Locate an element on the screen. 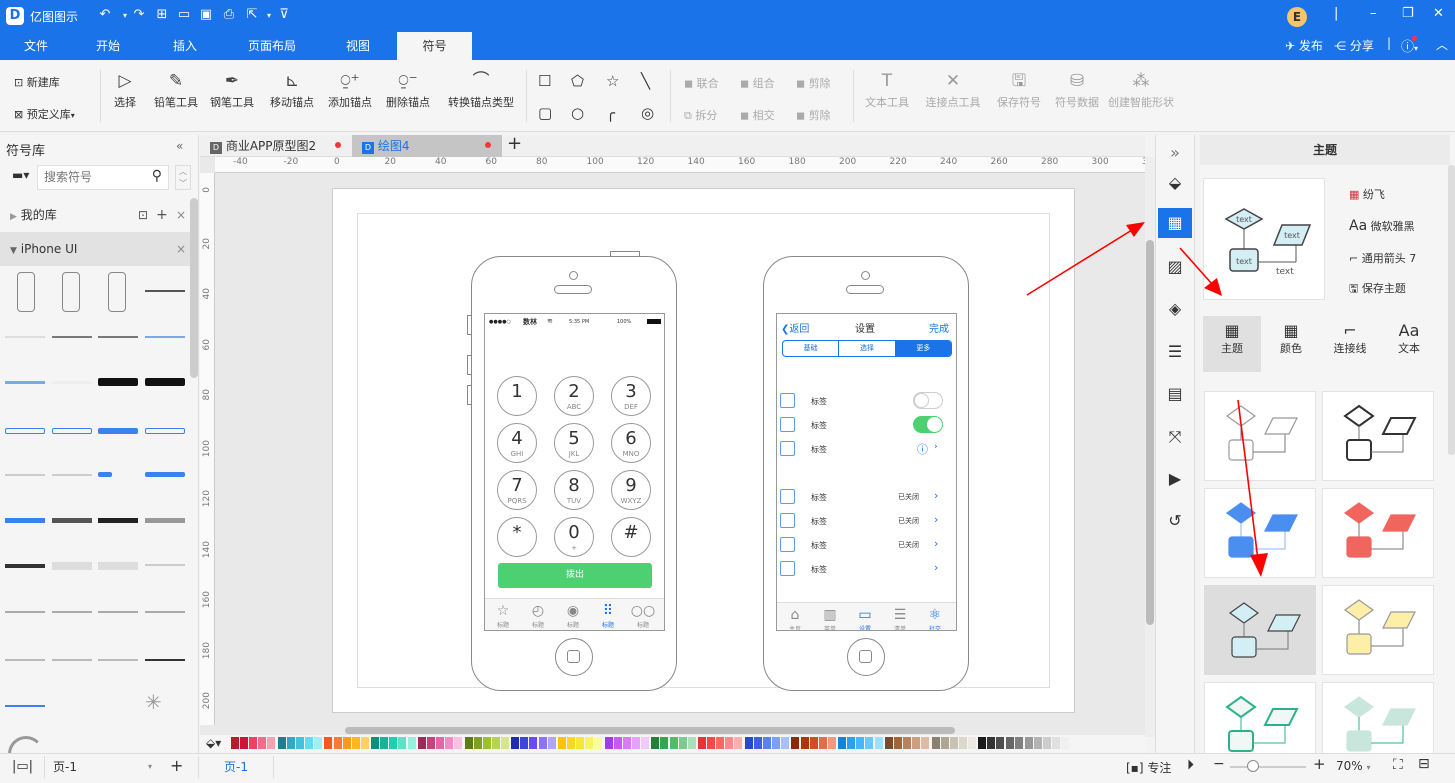 The height and width of the screenshot is (783, 1455). theme-tab-theme: ▦ 主题 is located at coordinates (1232, 344).